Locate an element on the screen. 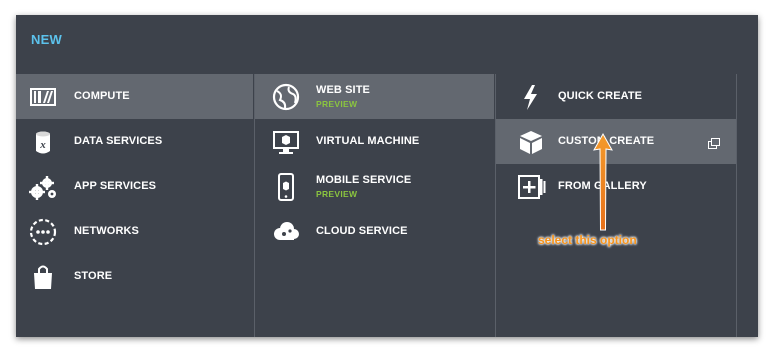 This screenshot has height=357, width=775. action-from-gallery: FROM GALLERY is located at coordinates (616, 186).